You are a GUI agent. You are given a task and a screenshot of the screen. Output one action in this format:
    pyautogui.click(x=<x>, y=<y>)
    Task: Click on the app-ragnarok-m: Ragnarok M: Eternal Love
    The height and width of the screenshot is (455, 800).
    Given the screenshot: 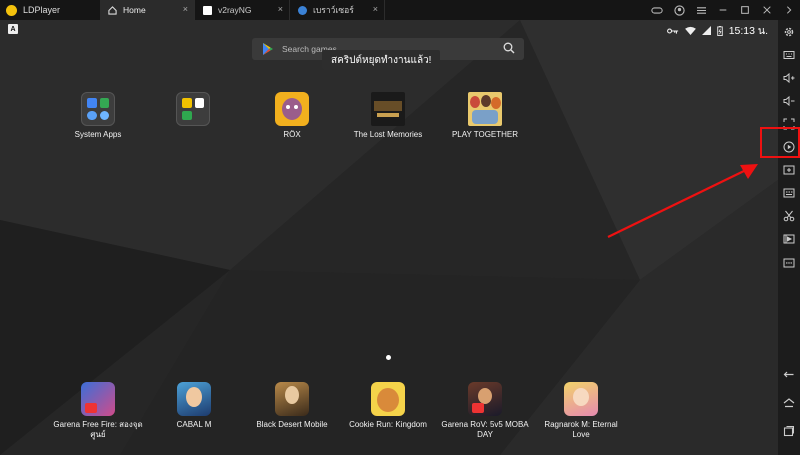 What is the action you would take?
    pyautogui.click(x=581, y=411)
    